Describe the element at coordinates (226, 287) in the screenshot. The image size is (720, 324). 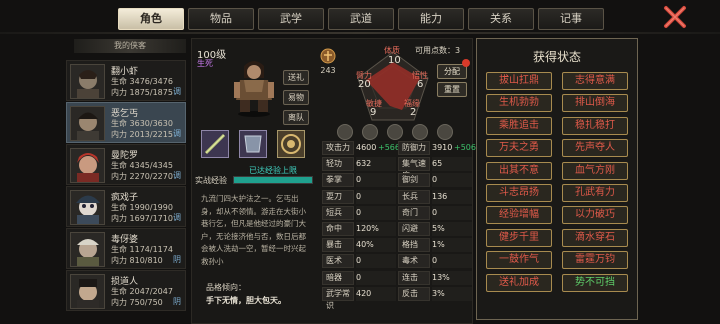
I see `quality-label: 品格倾向：` at that location.